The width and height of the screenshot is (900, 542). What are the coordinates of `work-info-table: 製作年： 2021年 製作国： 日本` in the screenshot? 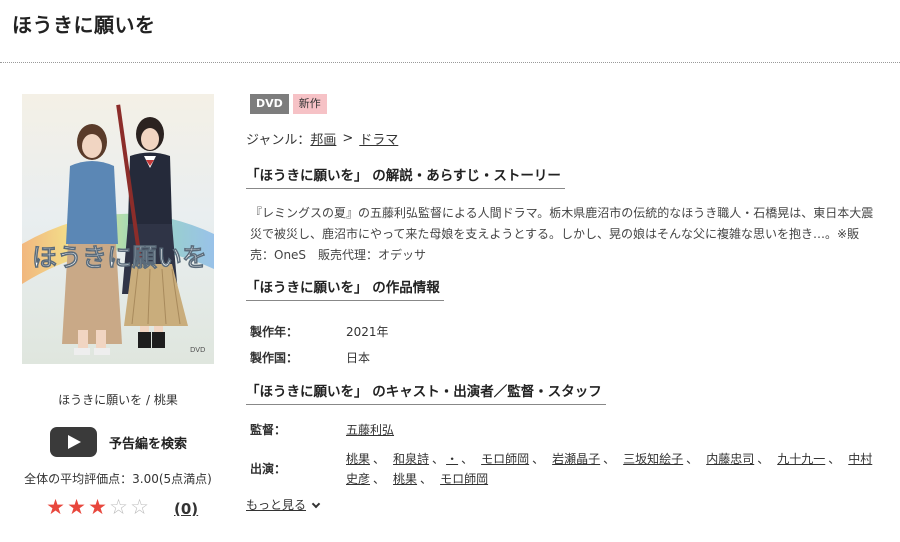 It's located at (319, 344).